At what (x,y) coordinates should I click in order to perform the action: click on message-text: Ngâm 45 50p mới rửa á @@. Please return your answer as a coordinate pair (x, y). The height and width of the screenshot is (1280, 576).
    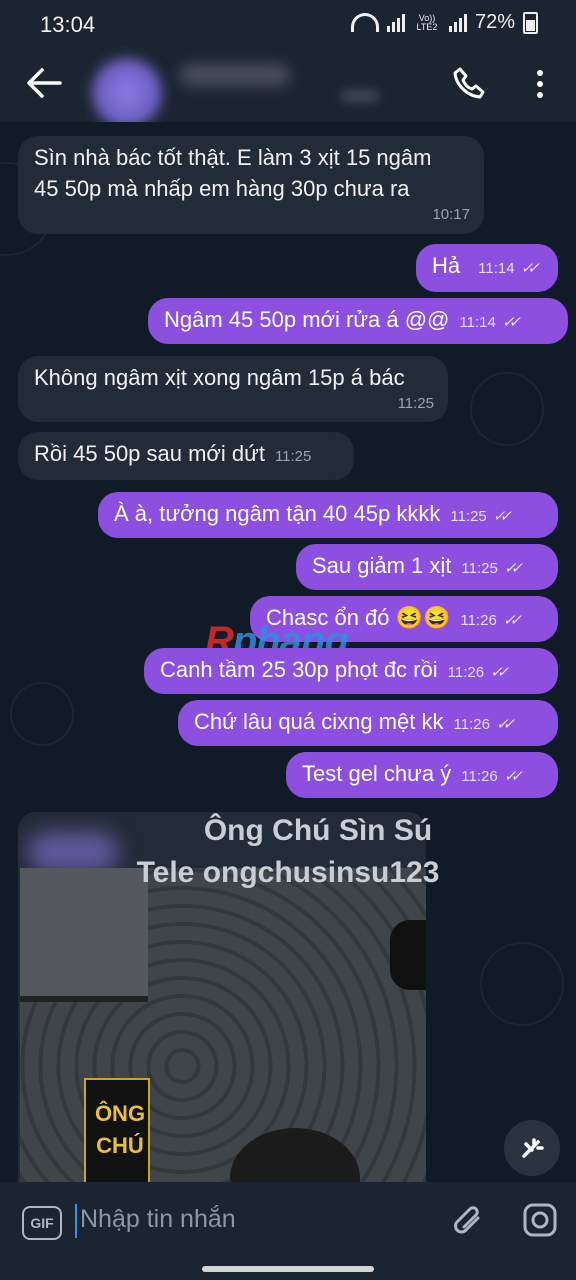
    Looking at the image, I should click on (307, 319).